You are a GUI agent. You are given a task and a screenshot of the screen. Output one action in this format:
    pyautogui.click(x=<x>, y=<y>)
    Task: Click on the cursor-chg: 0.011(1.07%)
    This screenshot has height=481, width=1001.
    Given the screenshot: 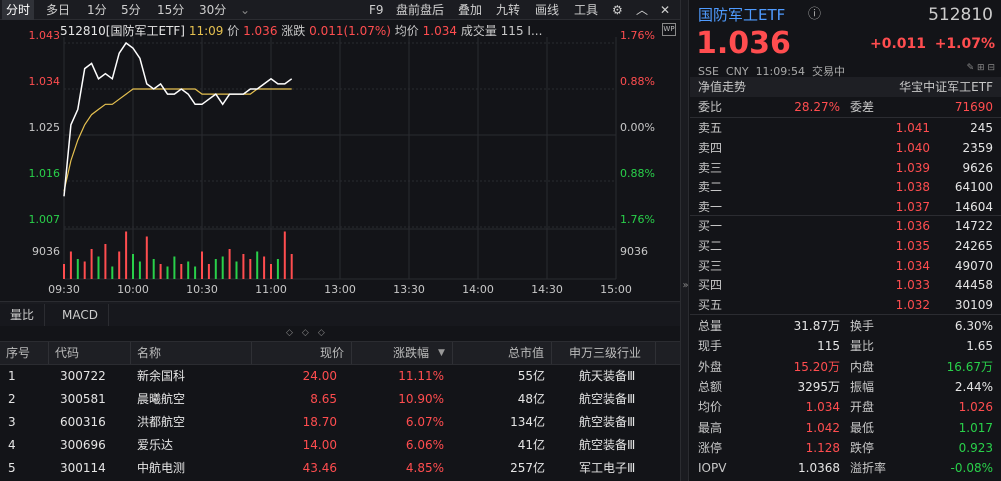 What is the action you would take?
    pyautogui.click(x=350, y=31)
    